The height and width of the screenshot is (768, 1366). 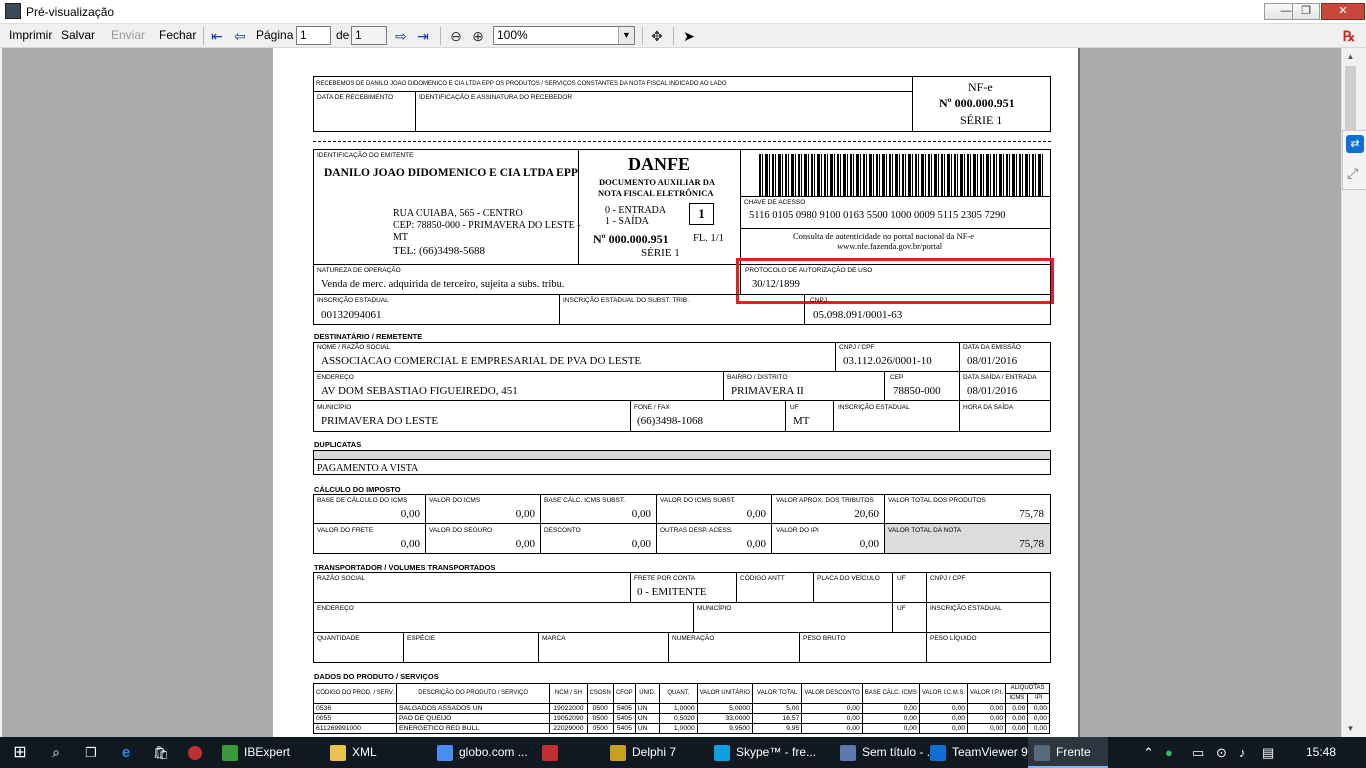 I want to click on col-cfop: CFOP, so click(x=624, y=693).